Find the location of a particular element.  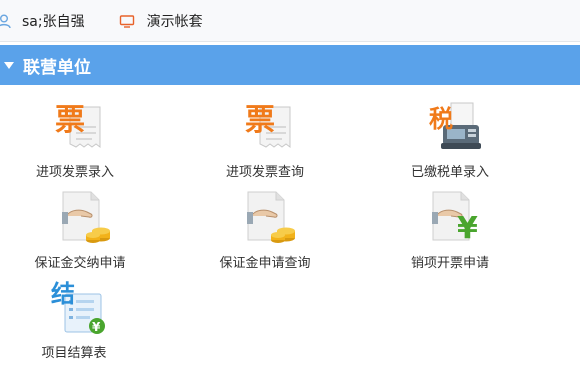

tile-input-invoice-entry: 票 进项发票录入 is located at coordinates (75, 139).